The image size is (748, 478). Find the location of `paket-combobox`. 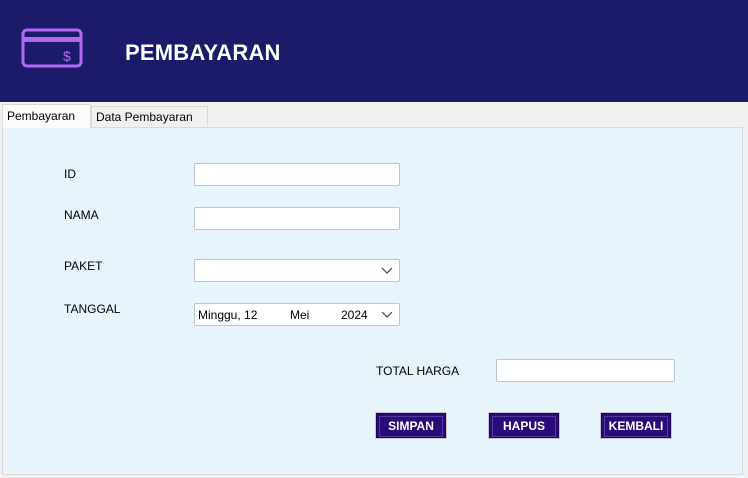

paket-combobox is located at coordinates (297, 270).